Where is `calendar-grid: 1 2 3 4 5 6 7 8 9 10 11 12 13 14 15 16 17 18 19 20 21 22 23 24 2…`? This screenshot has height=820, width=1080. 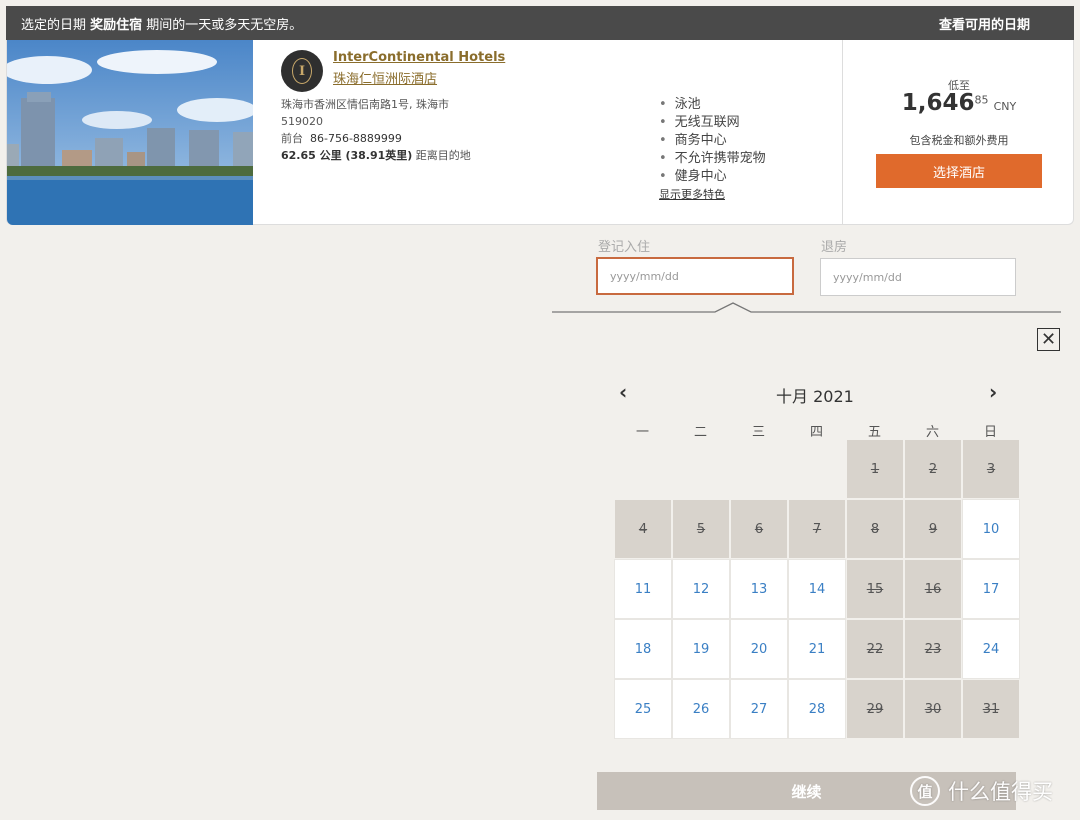 calendar-grid: 1 2 3 4 5 6 7 8 9 10 11 12 13 14 15 16 17 18 19 20 21 22 23 24 2… is located at coordinates (817, 589).